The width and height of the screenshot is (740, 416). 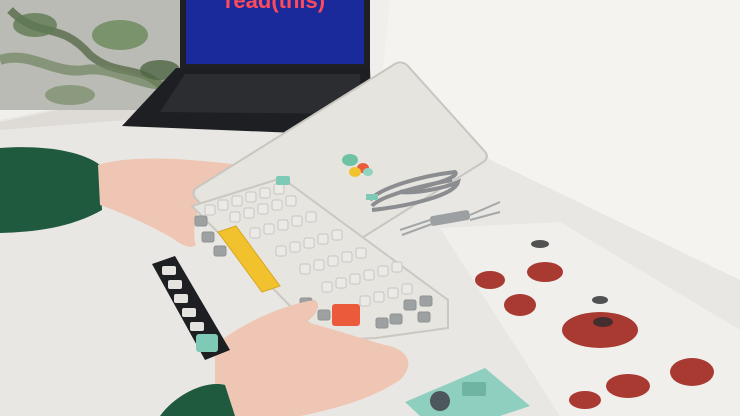 I want to click on laptop-screen-text: read(this), so click(x=275, y=6).